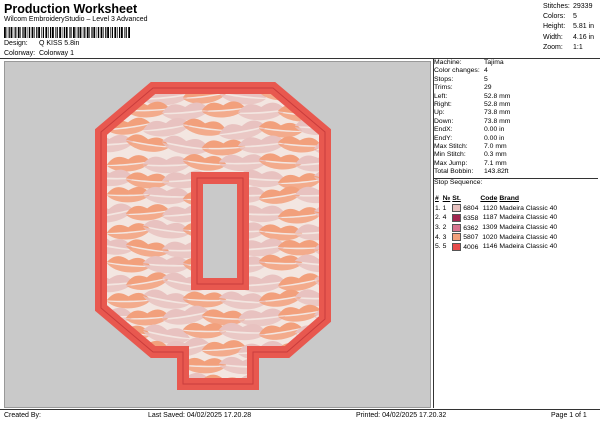  I want to click on info-trims: Trims: 29, so click(463, 88).